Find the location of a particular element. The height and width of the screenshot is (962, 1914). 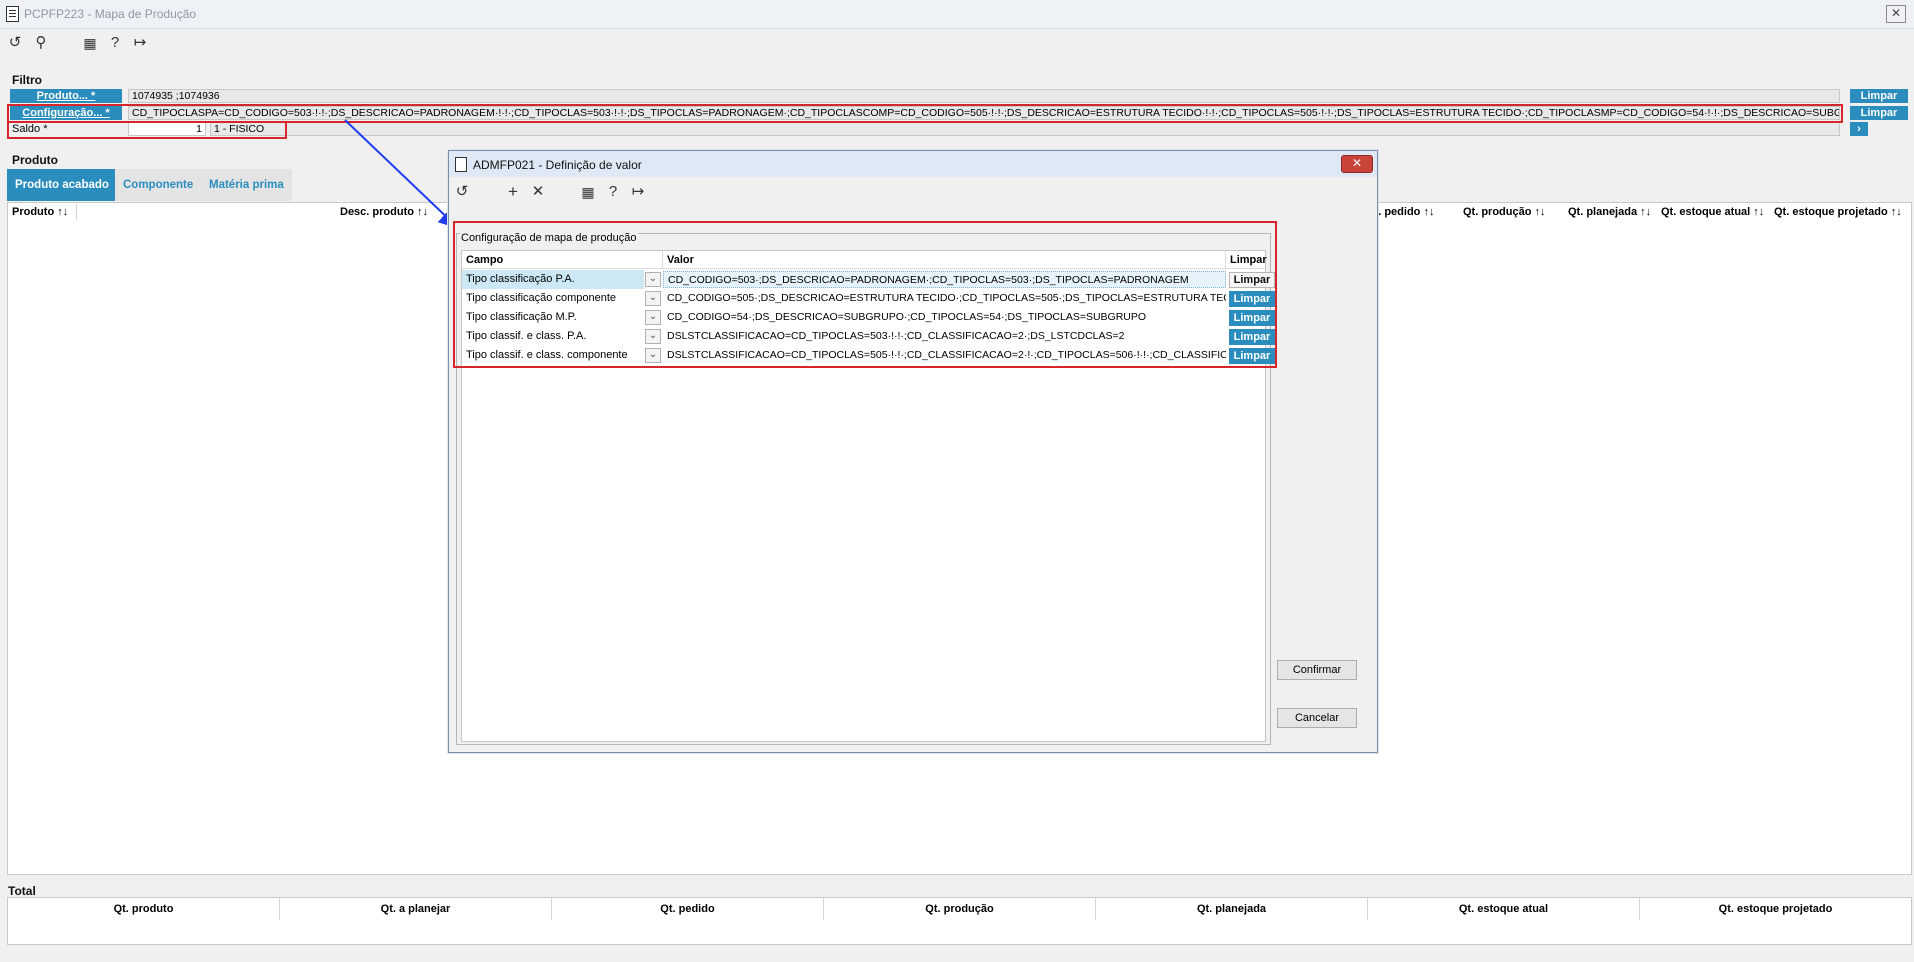

document-icon is located at coordinates (461, 164).